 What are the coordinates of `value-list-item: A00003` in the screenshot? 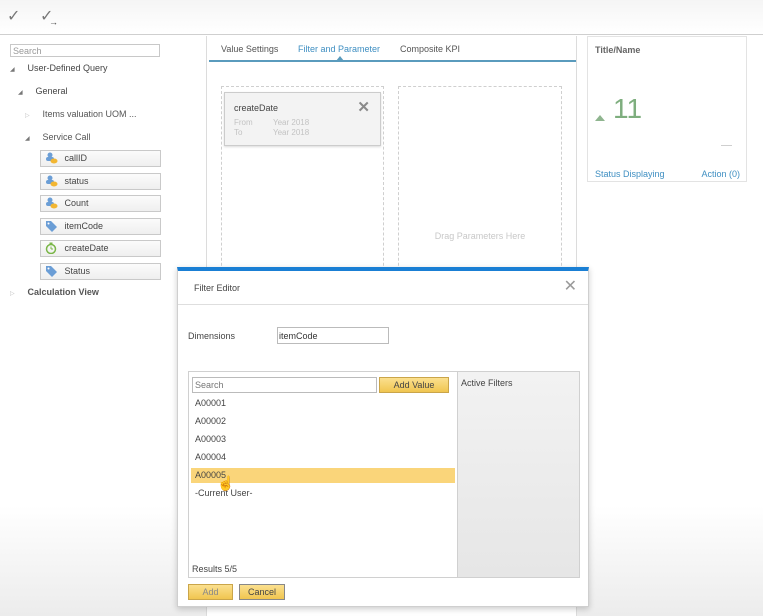 It's located at (323, 439).